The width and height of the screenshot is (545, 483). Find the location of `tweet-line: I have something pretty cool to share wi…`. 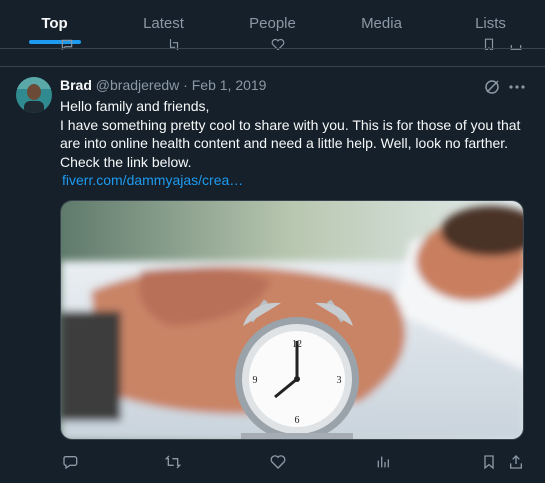

tweet-line: I have something pretty cool to share wi… is located at coordinates (290, 124).